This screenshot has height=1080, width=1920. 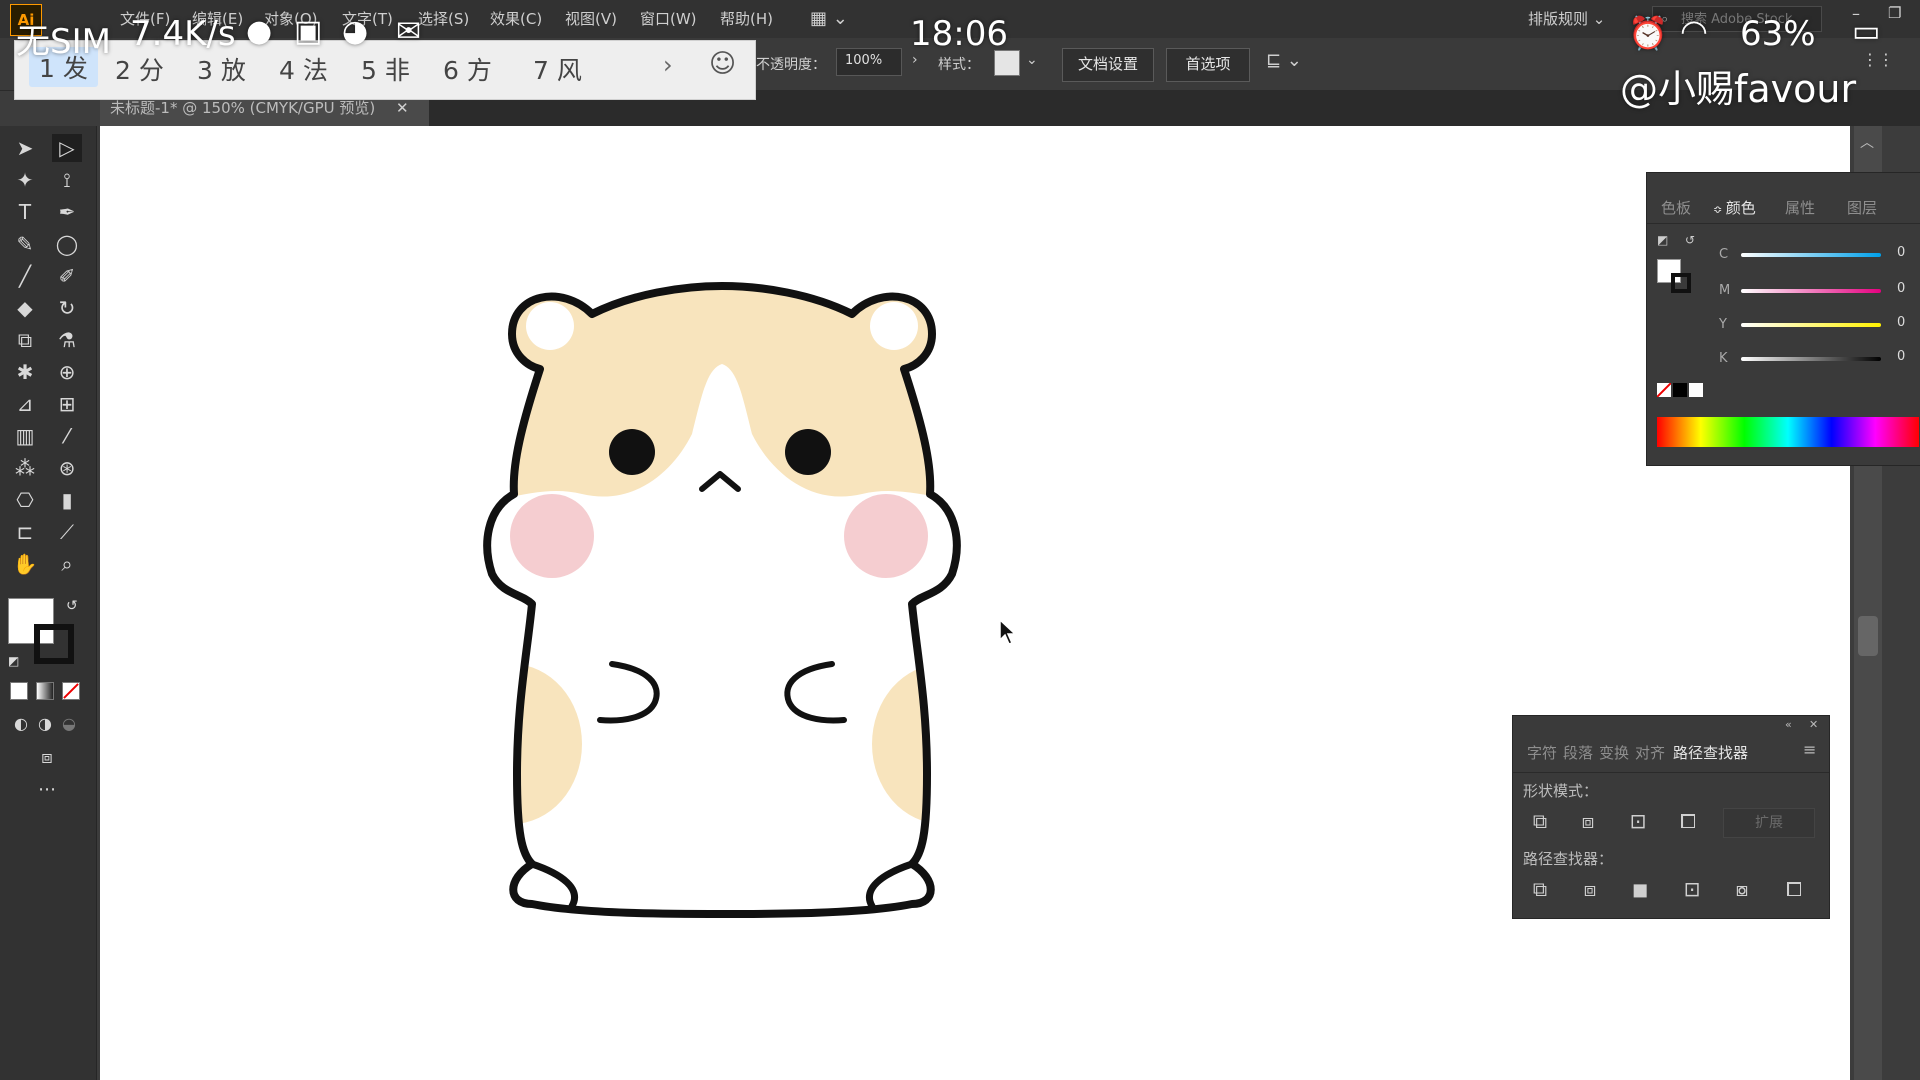 What do you see at coordinates (1108, 65) in the screenshot?
I see `document-setup-button: 文档设置` at bounding box center [1108, 65].